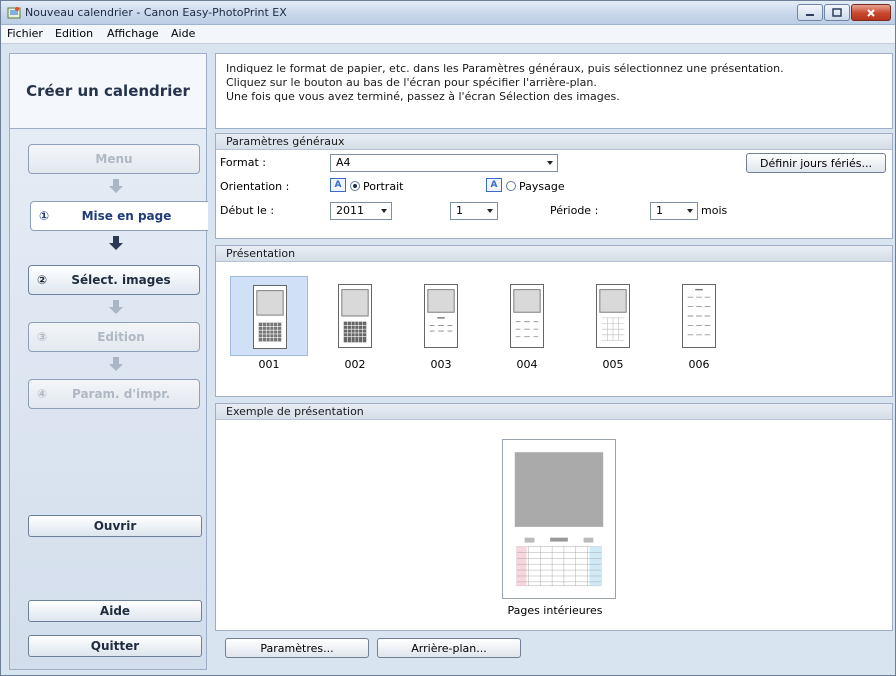 Image resolution: width=896 pixels, height=676 pixels. Describe the element at coordinates (350, 210) in the screenshot. I see `start-year-value: 2011` at that location.